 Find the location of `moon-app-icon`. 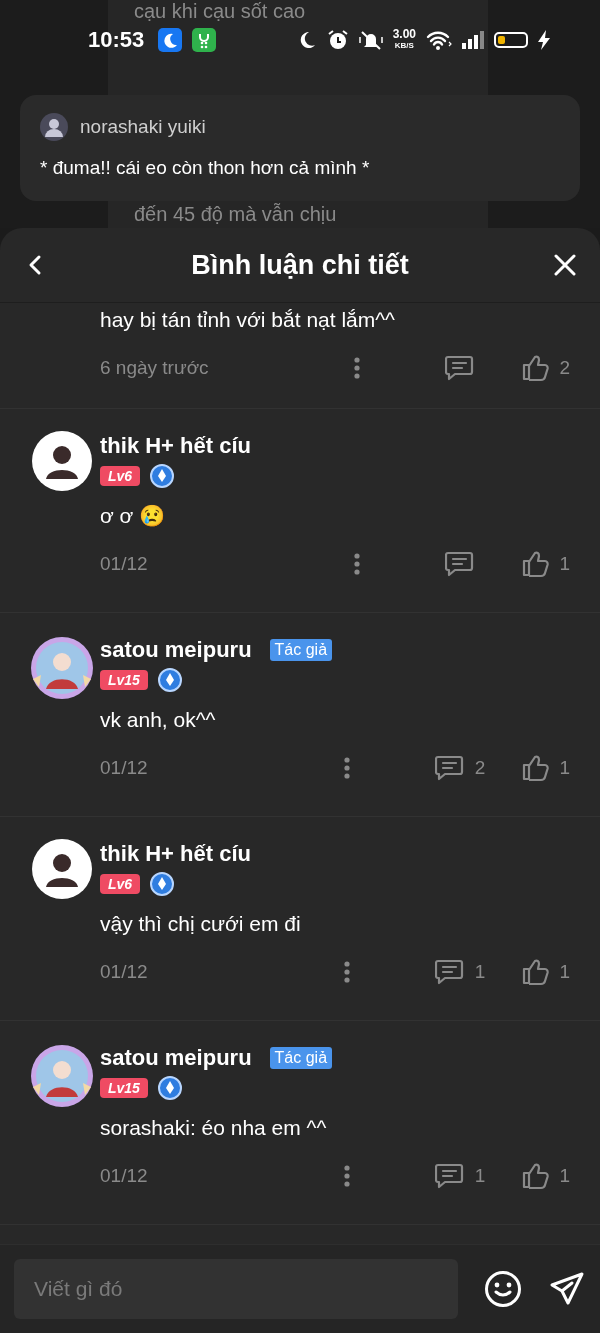

moon-app-icon is located at coordinates (170, 40).